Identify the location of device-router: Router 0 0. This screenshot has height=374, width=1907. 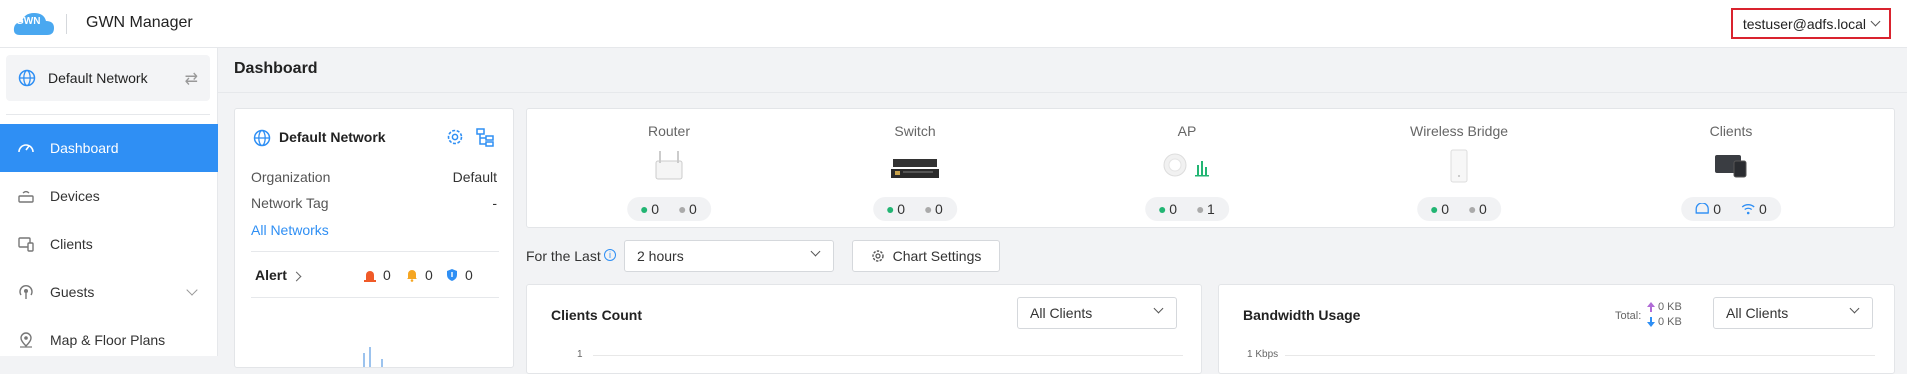
(669, 173).